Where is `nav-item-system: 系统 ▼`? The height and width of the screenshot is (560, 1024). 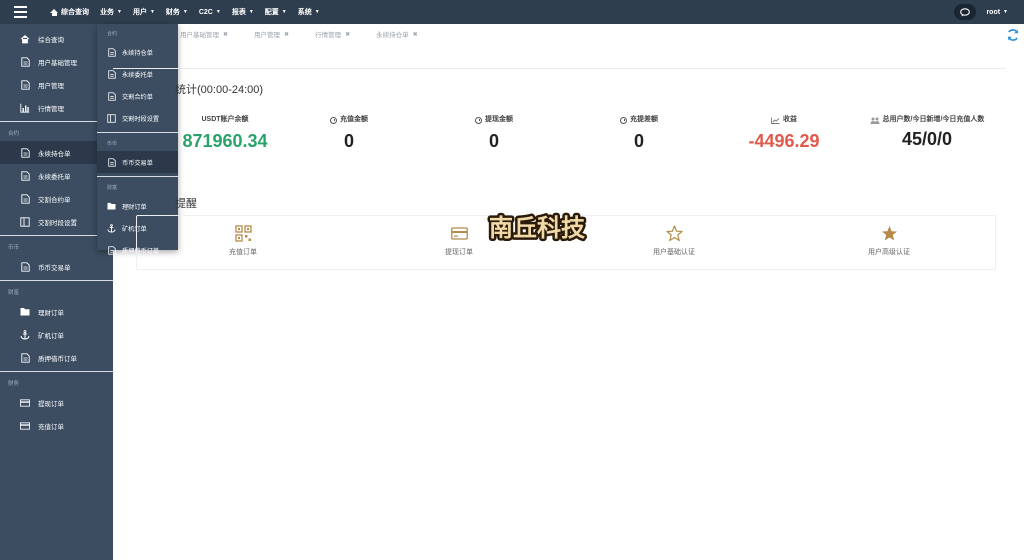
nav-item-system: 系统 ▼ is located at coordinates (309, 12).